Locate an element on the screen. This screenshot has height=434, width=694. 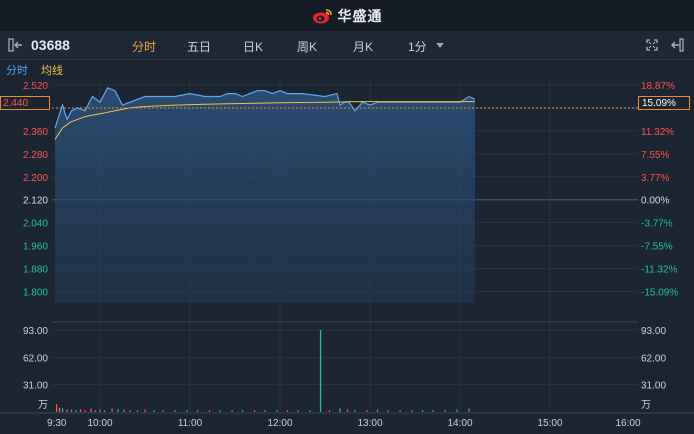
price-tick-label: 1.880 is located at coordinates (35, 270).